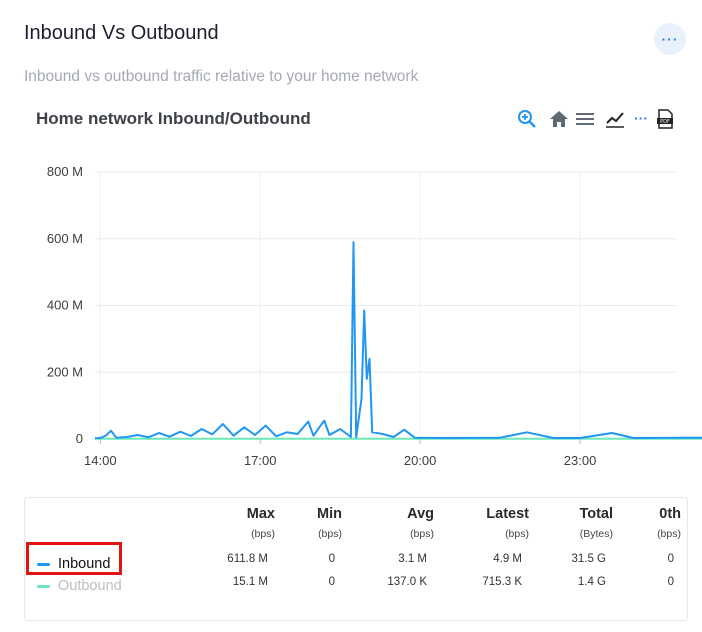 The image size is (702, 632). I want to click on toolbar-more-icon: ···, so click(641, 119).